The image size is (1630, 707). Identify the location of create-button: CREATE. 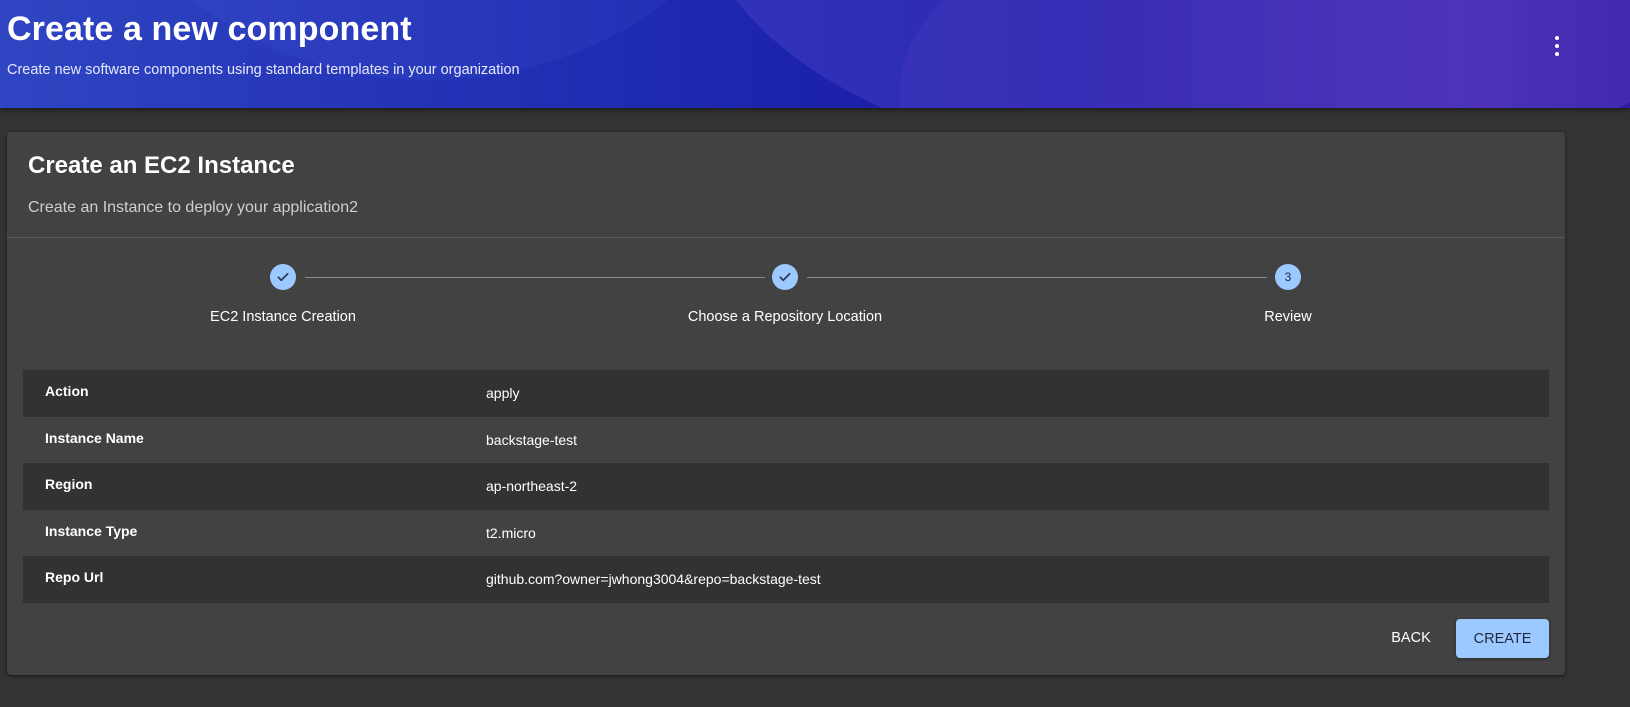
(1502, 638).